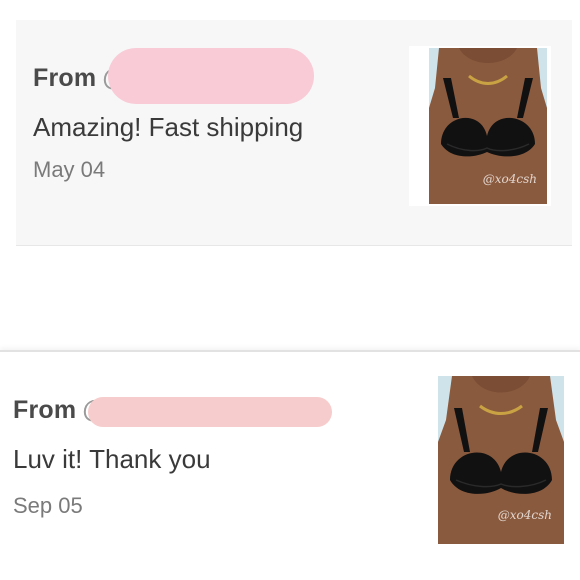 The height and width of the screenshot is (580, 580). Describe the element at coordinates (48, 505) in the screenshot. I see `review-date: Sep 05` at that location.